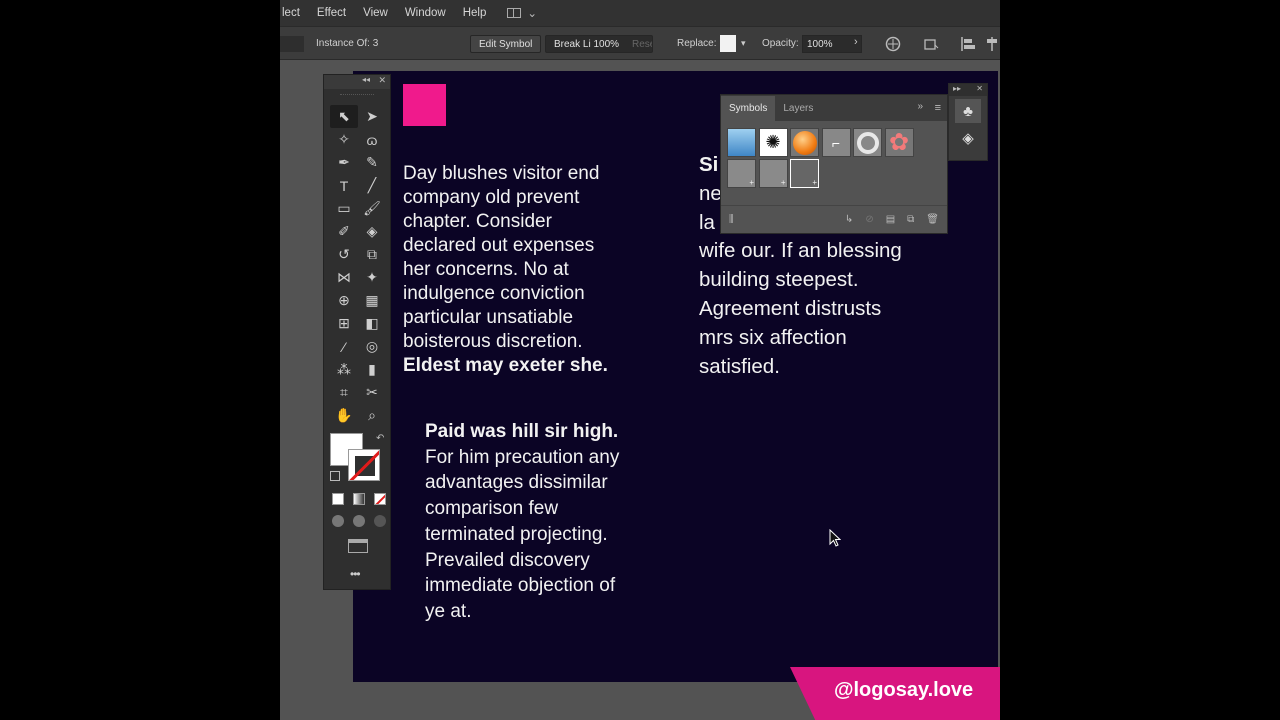 This screenshot has width=1280, height=720. Describe the element at coordinates (867, 142) in the screenshot. I see `symbol-ring` at that location.